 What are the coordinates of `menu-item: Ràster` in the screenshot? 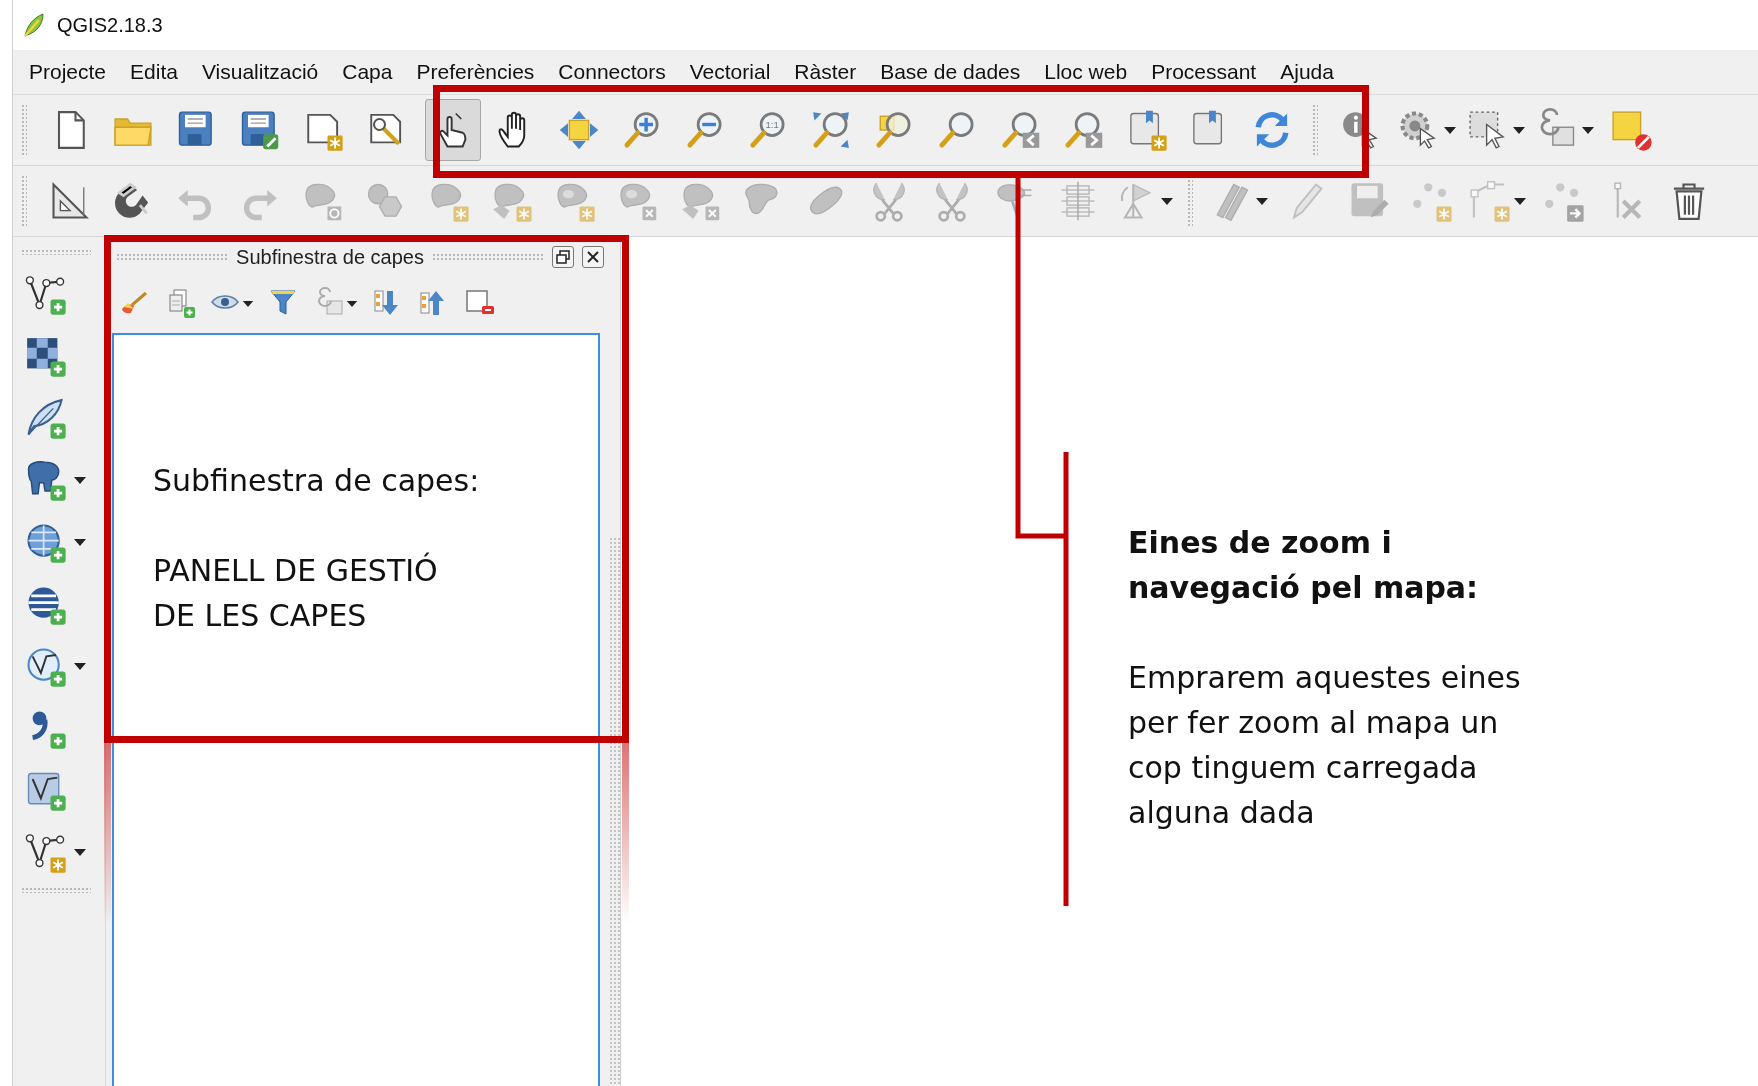 It's located at (825, 72).